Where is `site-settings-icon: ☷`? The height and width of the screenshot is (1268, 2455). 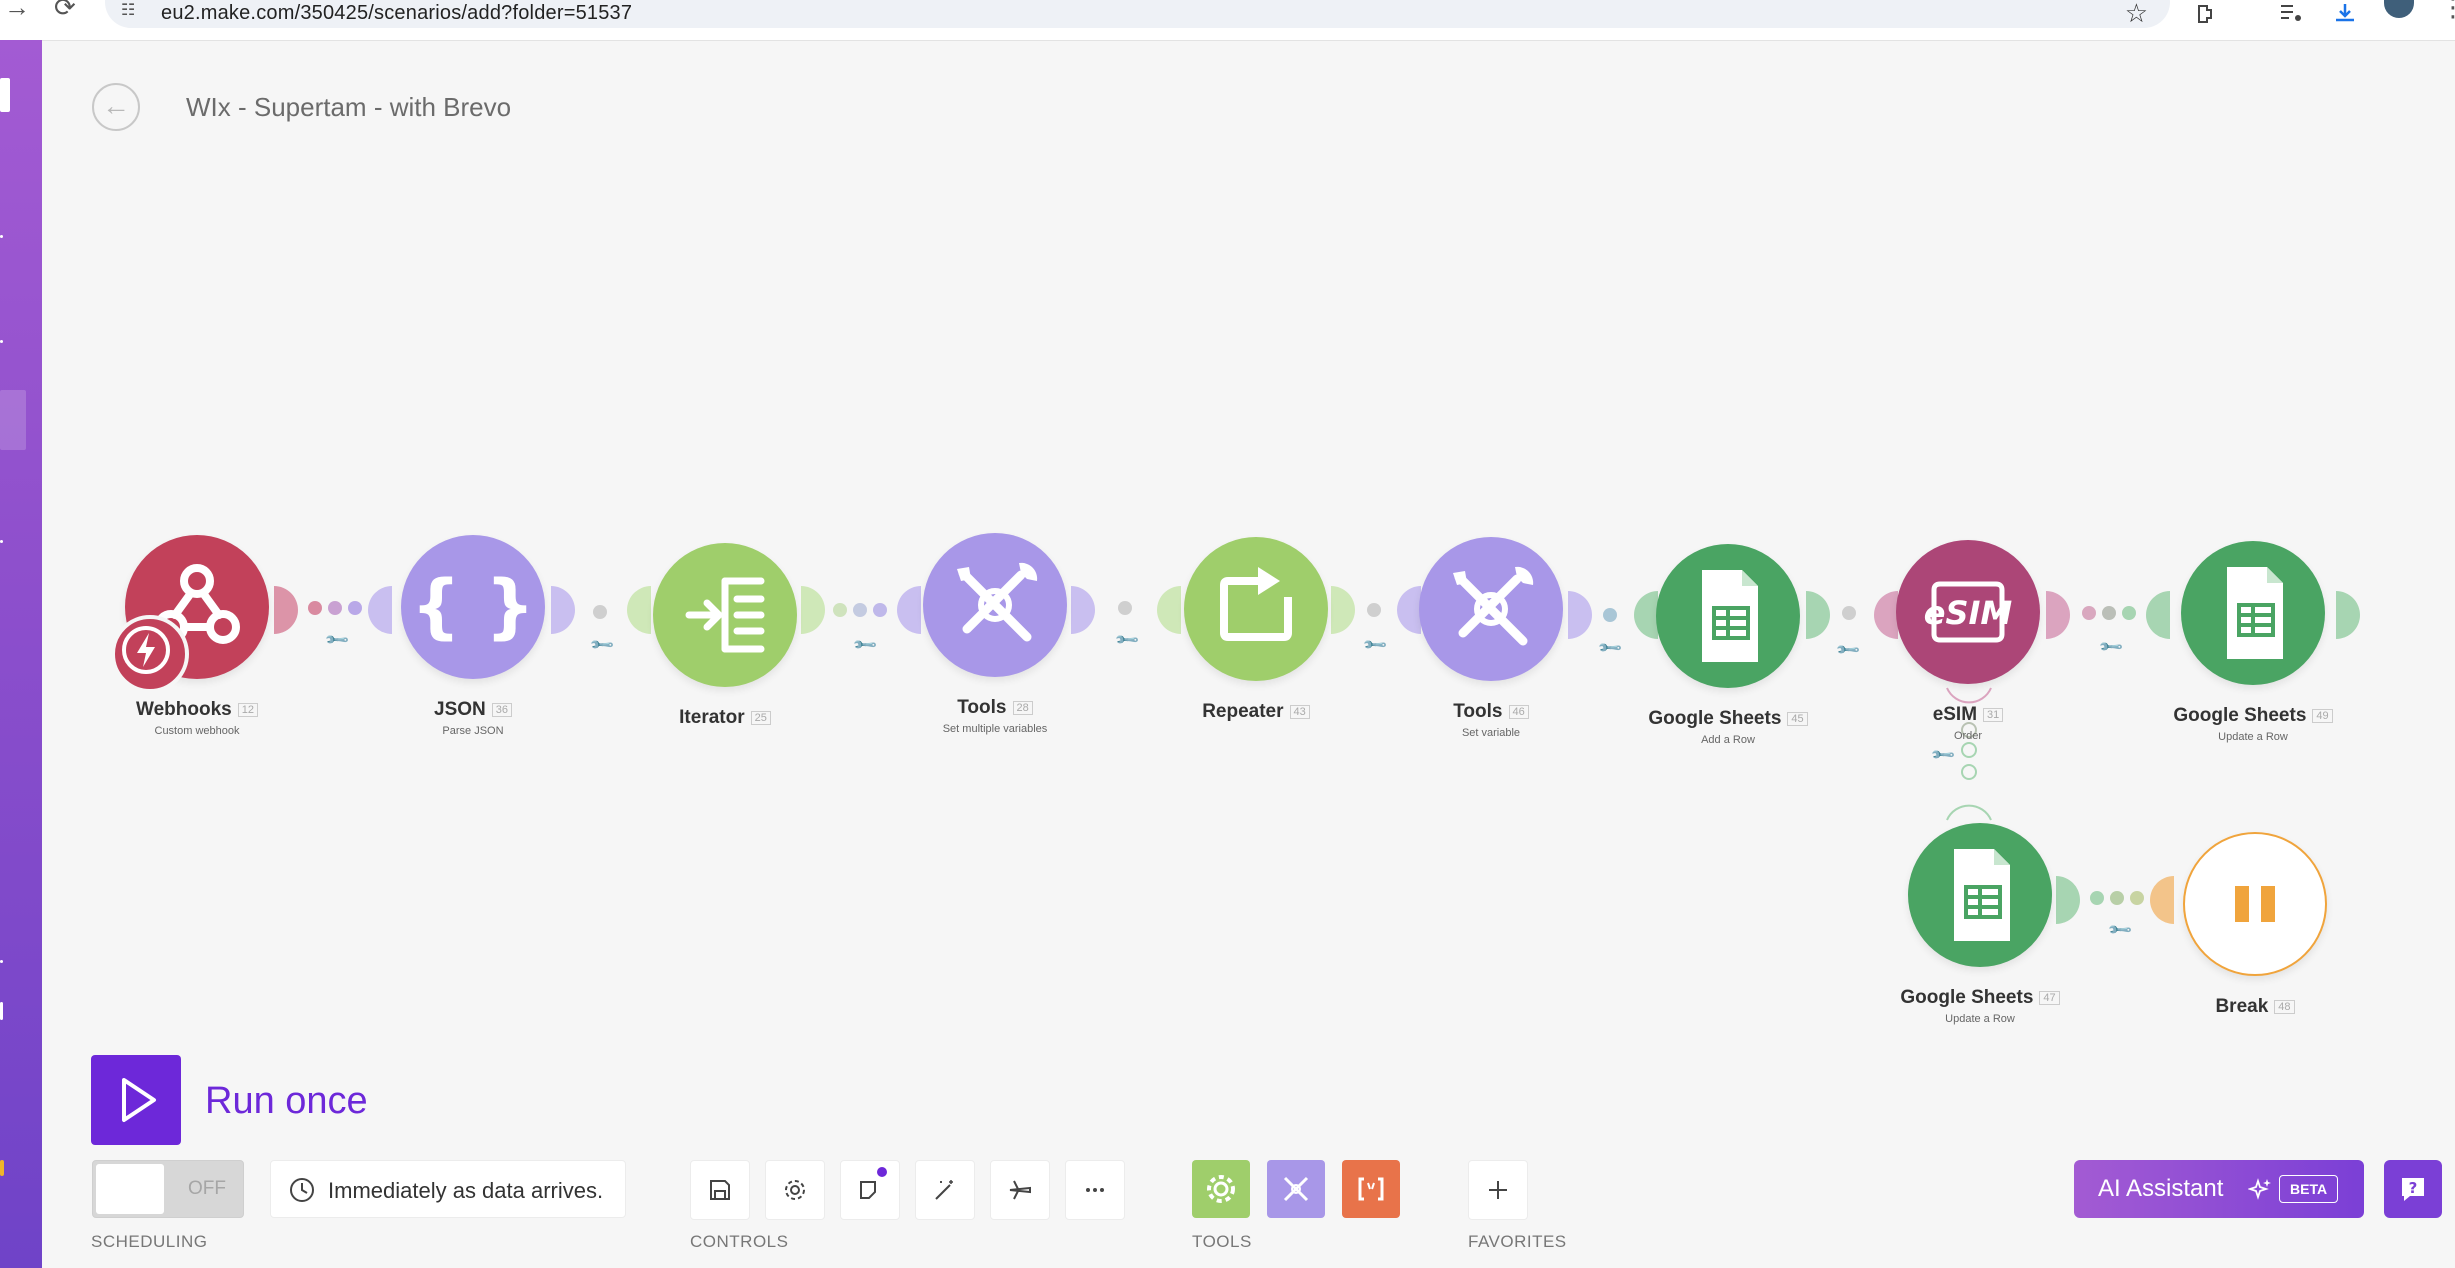 site-settings-icon: ☷ is located at coordinates (128, 10).